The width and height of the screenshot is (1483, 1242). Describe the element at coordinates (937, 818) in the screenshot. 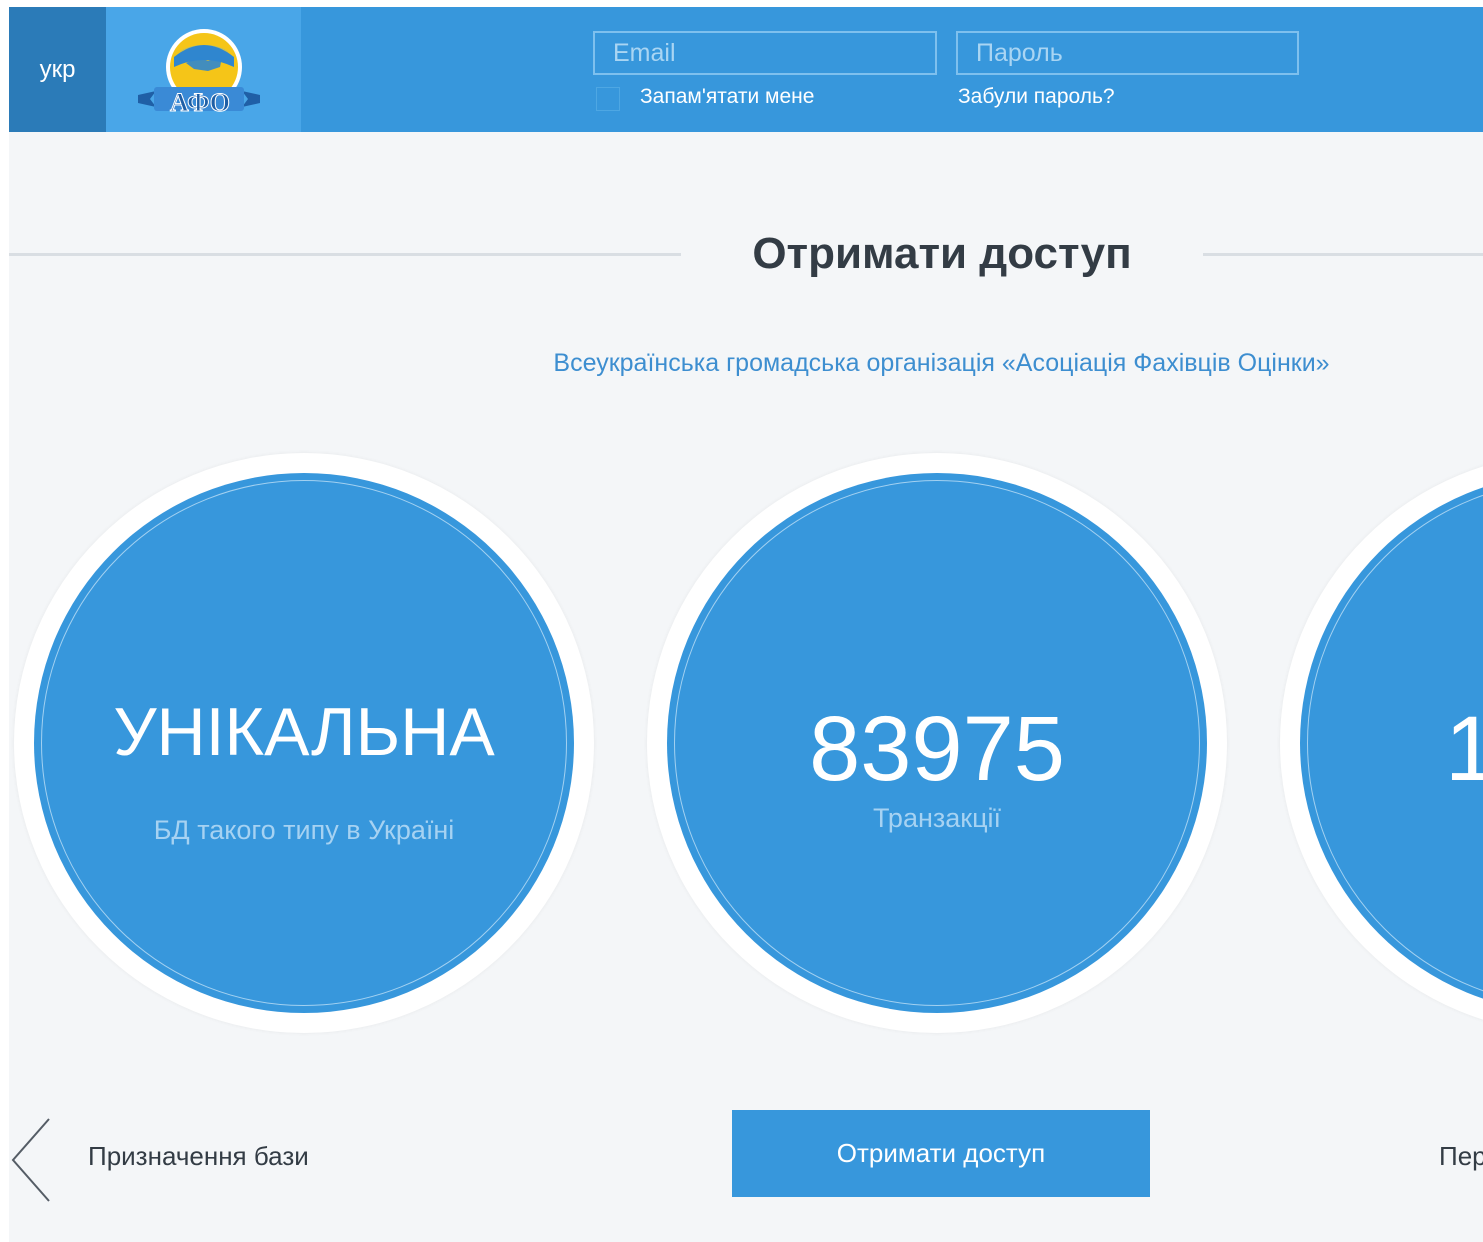

I see `stat-label: Транзакції` at that location.